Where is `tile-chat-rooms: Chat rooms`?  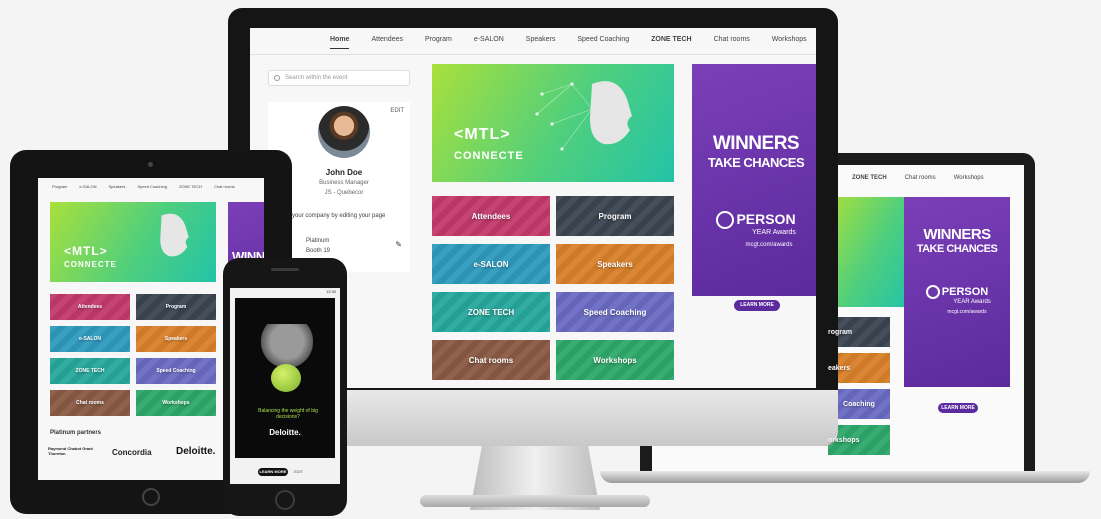 tile-chat-rooms: Chat rooms is located at coordinates (491, 360).